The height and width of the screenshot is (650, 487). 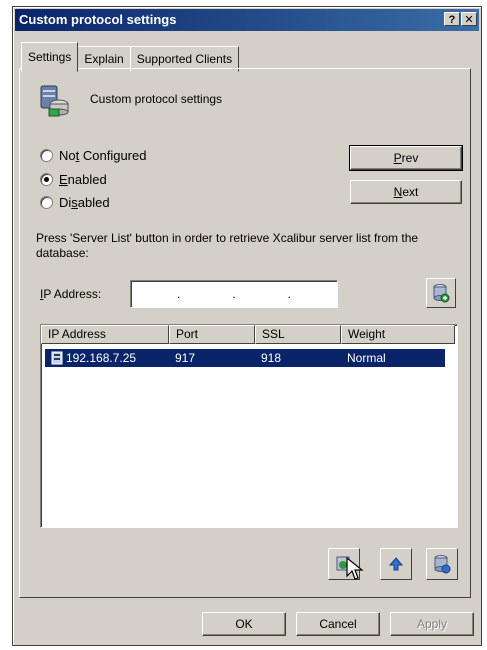 What do you see at coordinates (244, 624) in the screenshot?
I see `ok-button: OK` at bounding box center [244, 624].